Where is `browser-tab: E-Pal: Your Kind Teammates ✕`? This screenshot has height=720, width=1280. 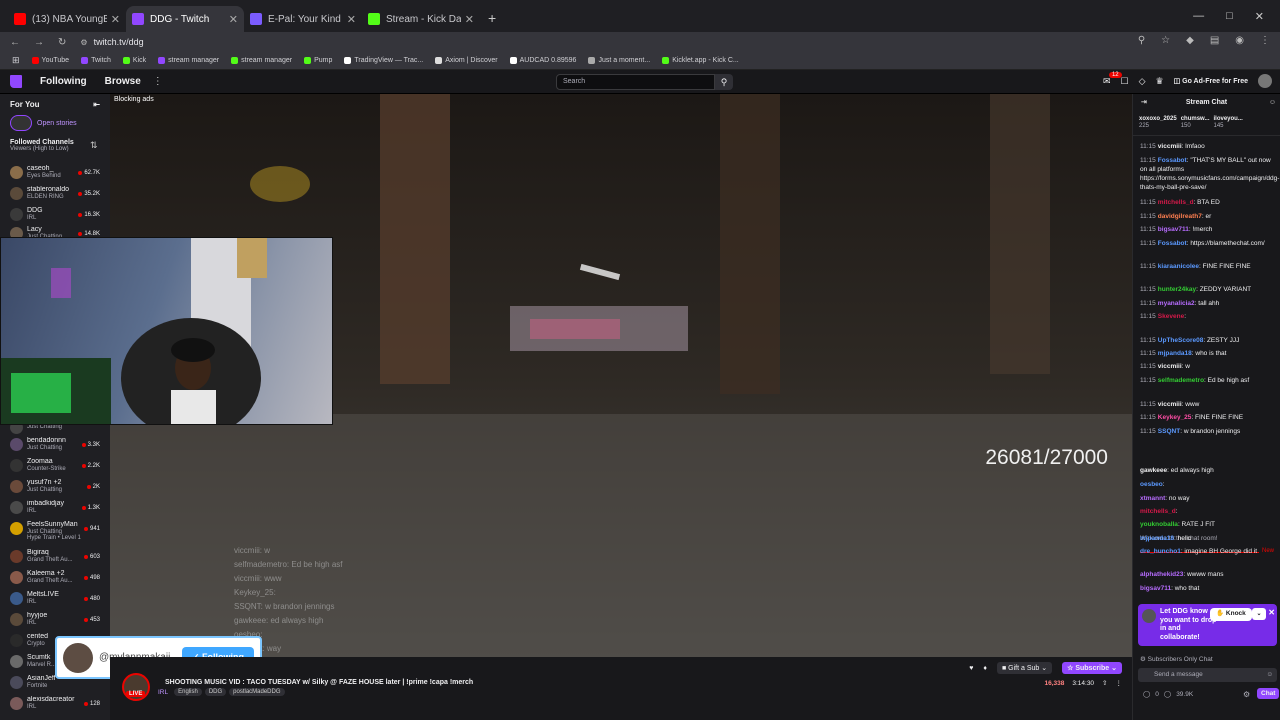
browser-tab: E-Pal: Your Kind Teammates ✕ is located at coordinates (303, 19).